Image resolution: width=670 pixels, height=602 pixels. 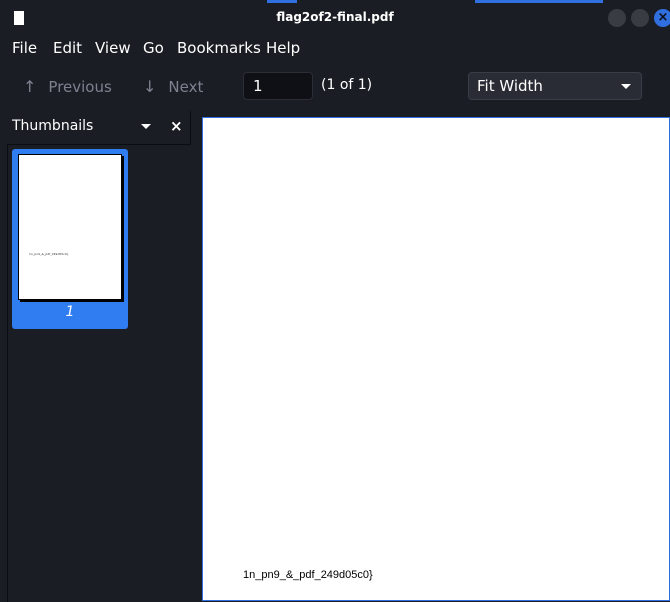 What do you see at coordinates (80, 87) in the screenshot?
I see `previous-label: Previous` at bounding box center [80, 87].